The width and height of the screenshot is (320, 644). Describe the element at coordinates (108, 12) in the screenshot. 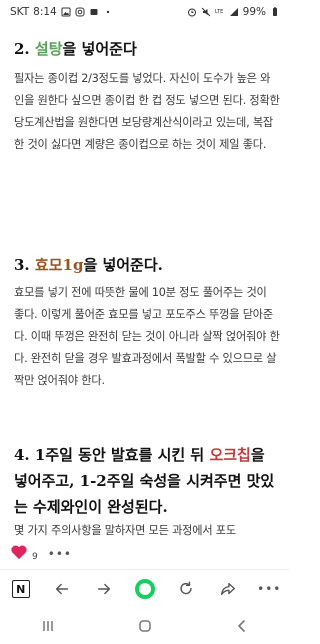

I see `dot-icon` at that location.